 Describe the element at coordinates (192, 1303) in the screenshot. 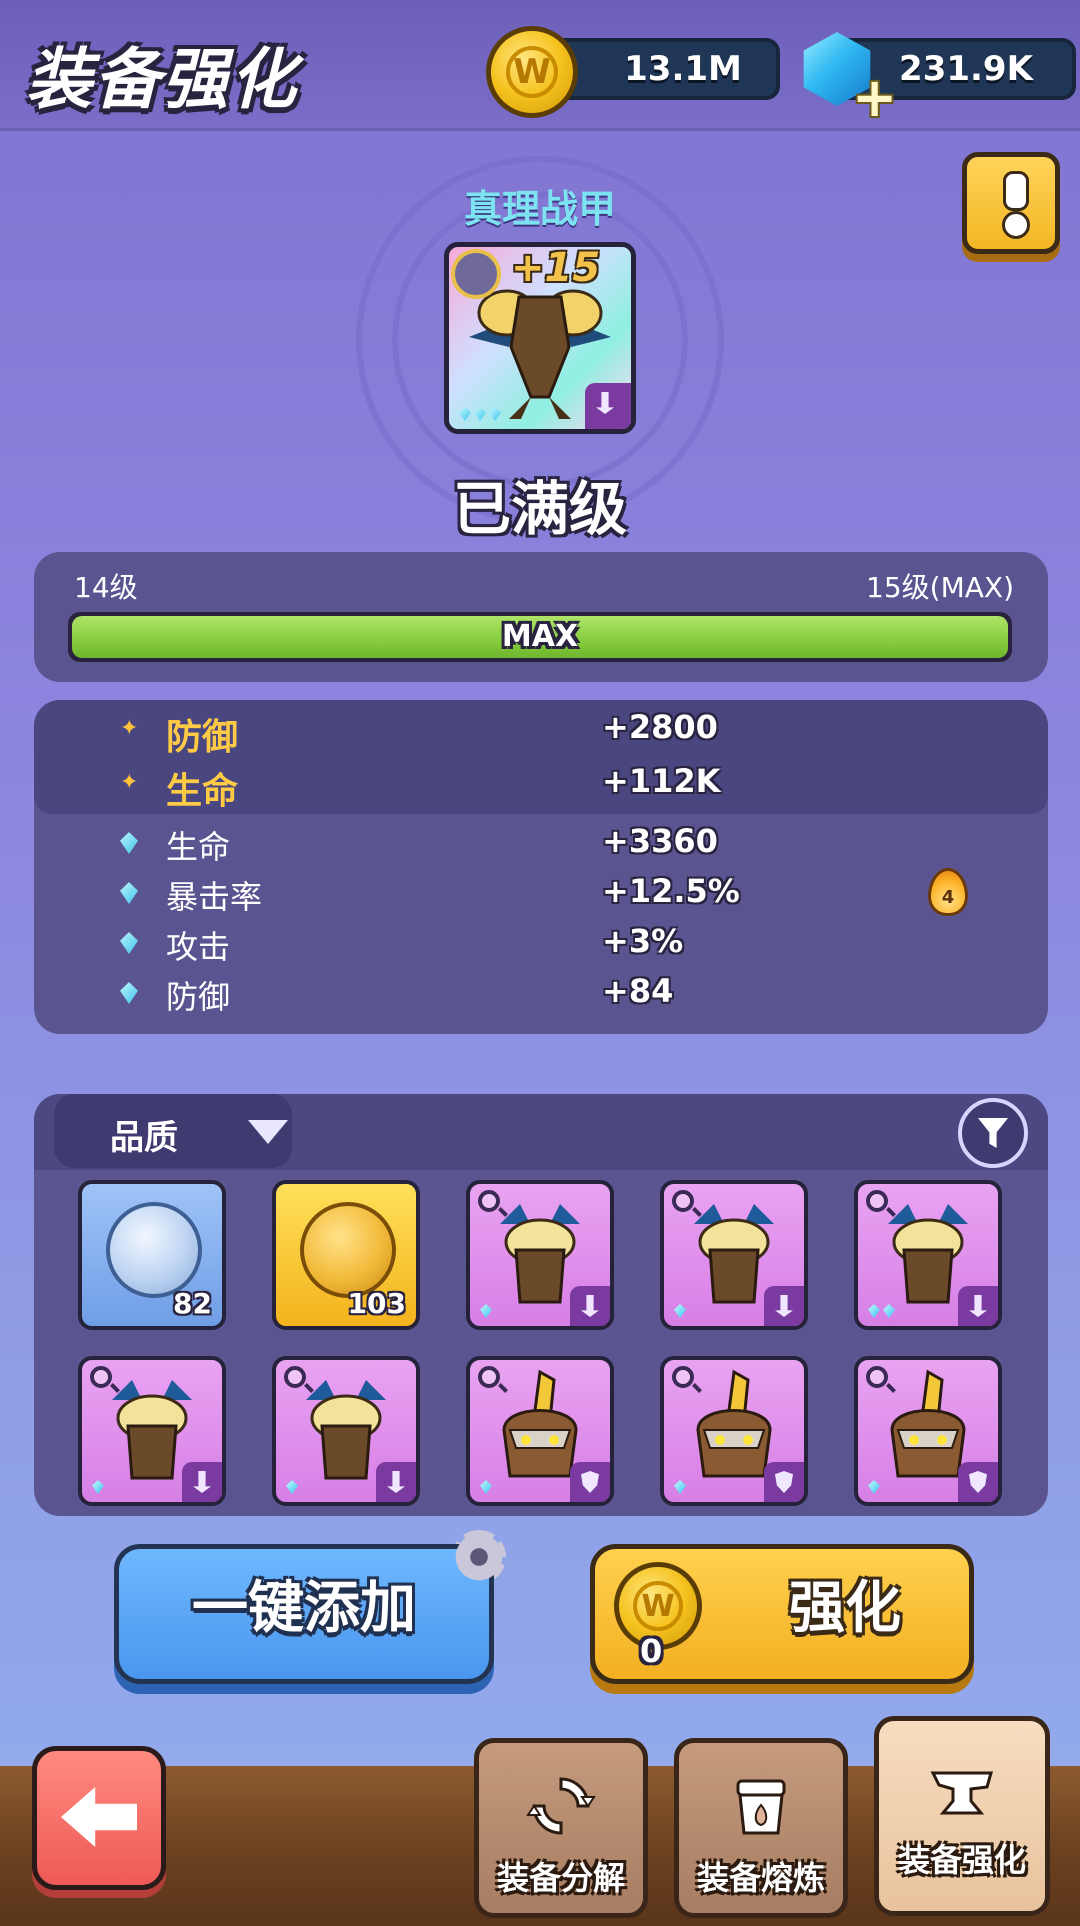

I see `item-count: 82` at that location.